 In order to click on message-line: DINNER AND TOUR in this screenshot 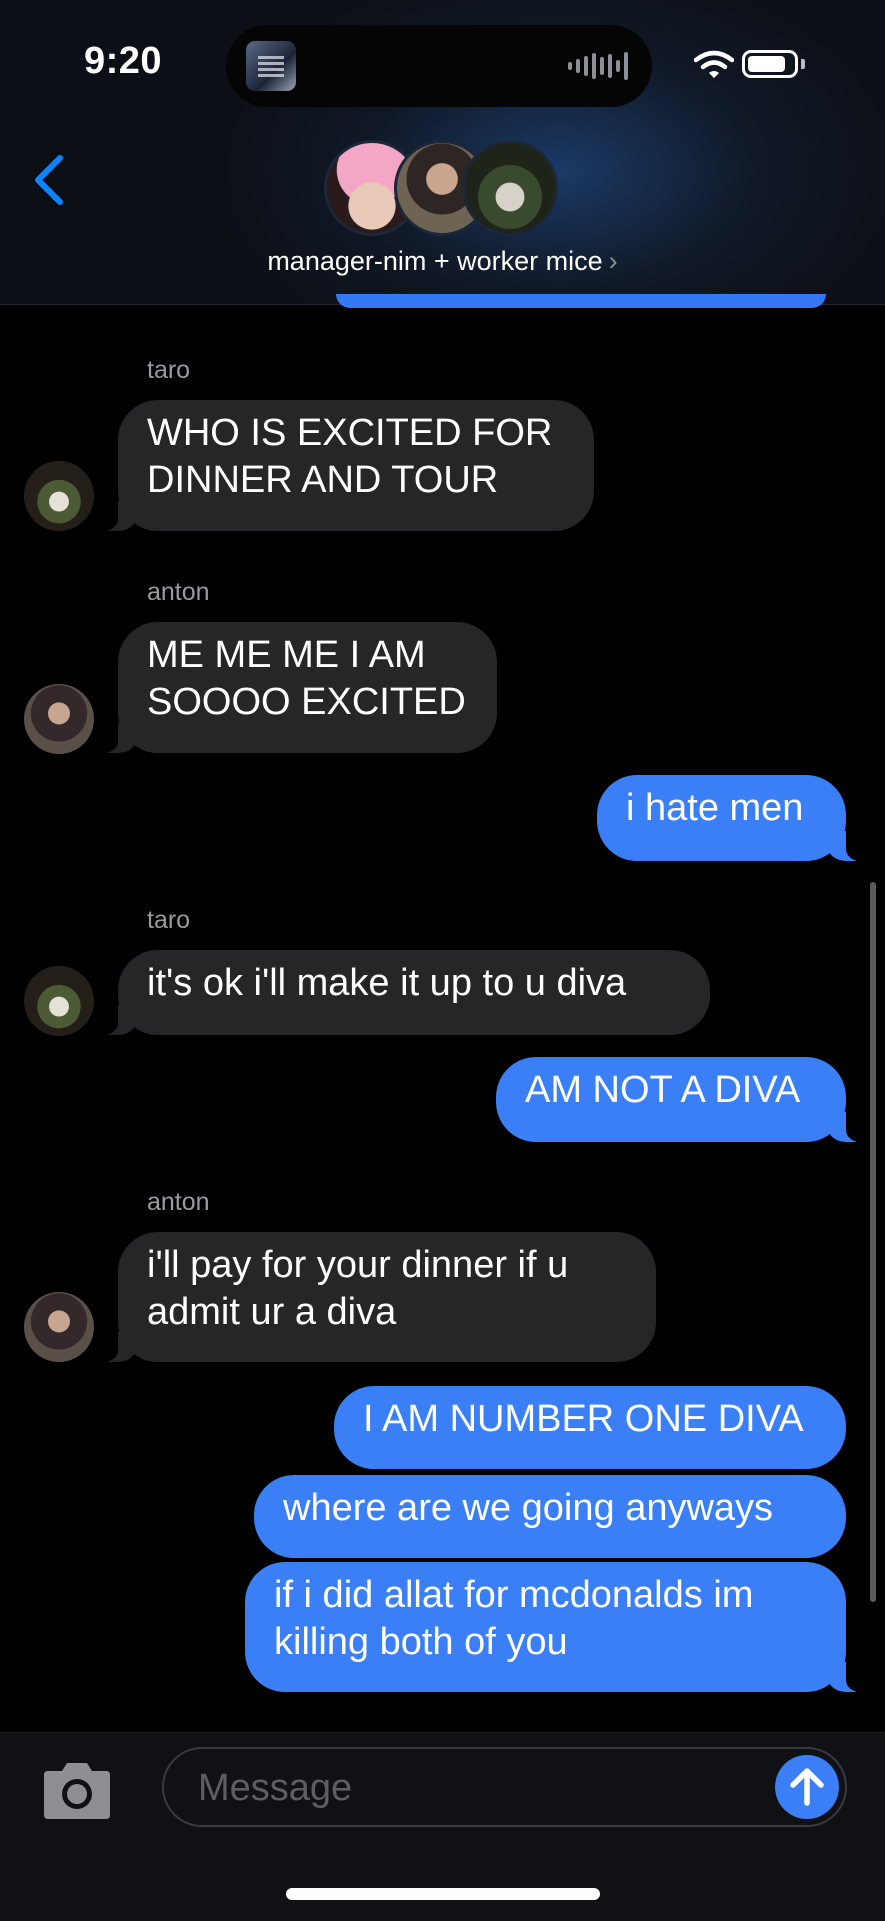, I will do `click(323, 480)`.